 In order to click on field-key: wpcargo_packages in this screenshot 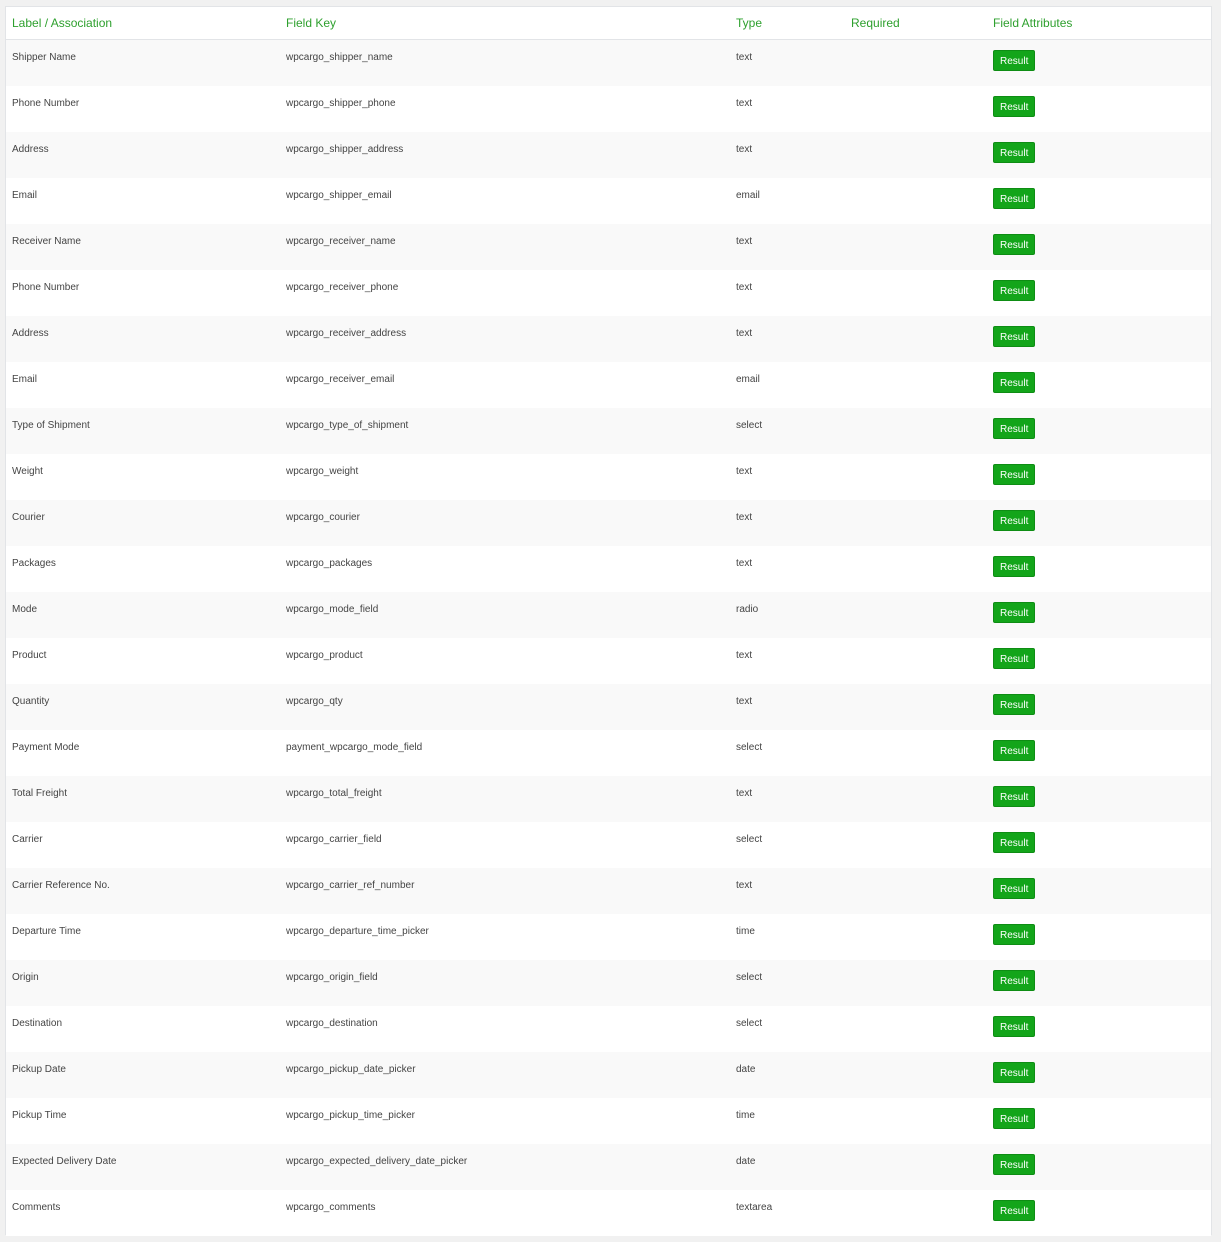, I will do `click(329, 563)`.